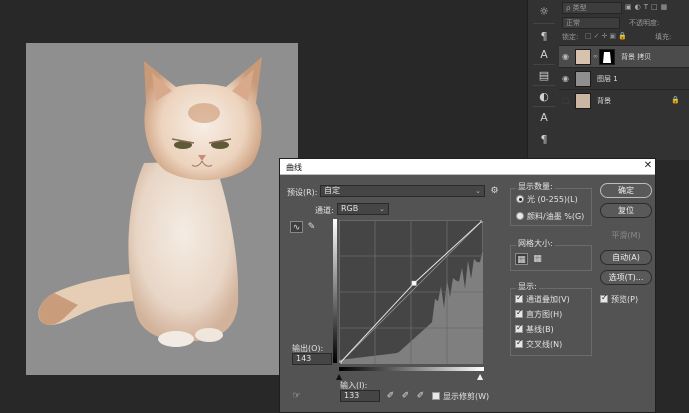  I want to click on preview-label: 预览(P), so click(625, 299).